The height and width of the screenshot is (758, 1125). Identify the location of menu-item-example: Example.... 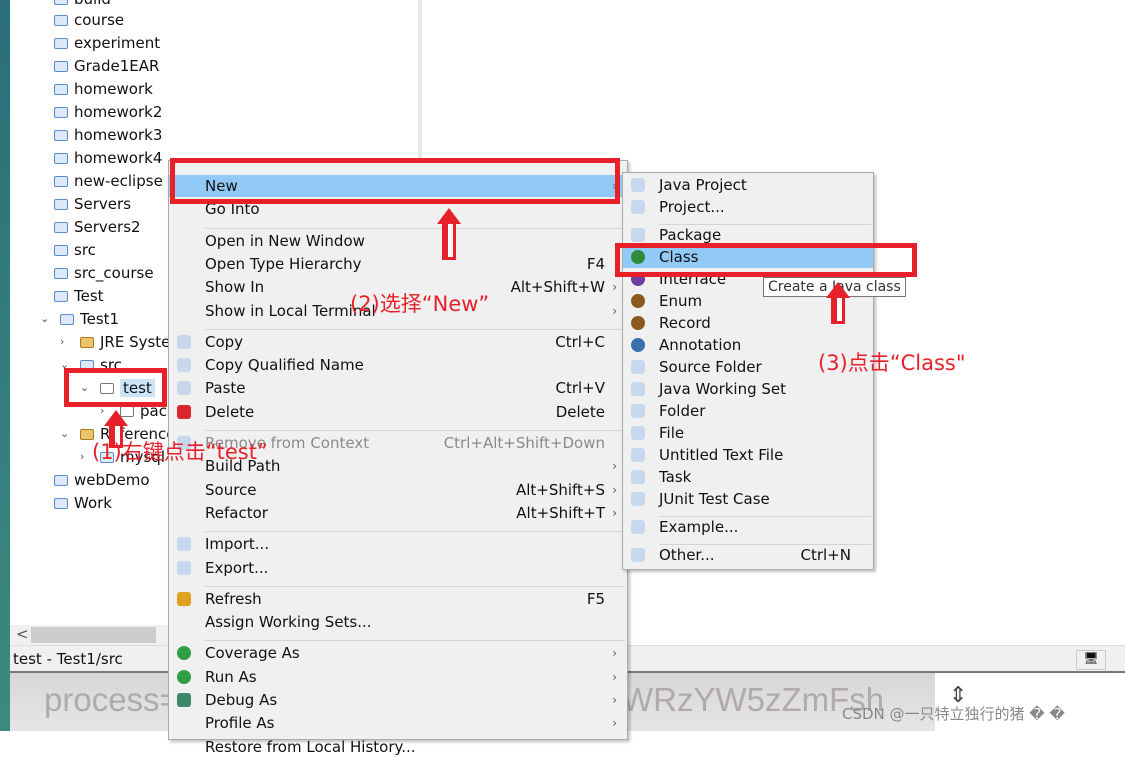
(748, 527).